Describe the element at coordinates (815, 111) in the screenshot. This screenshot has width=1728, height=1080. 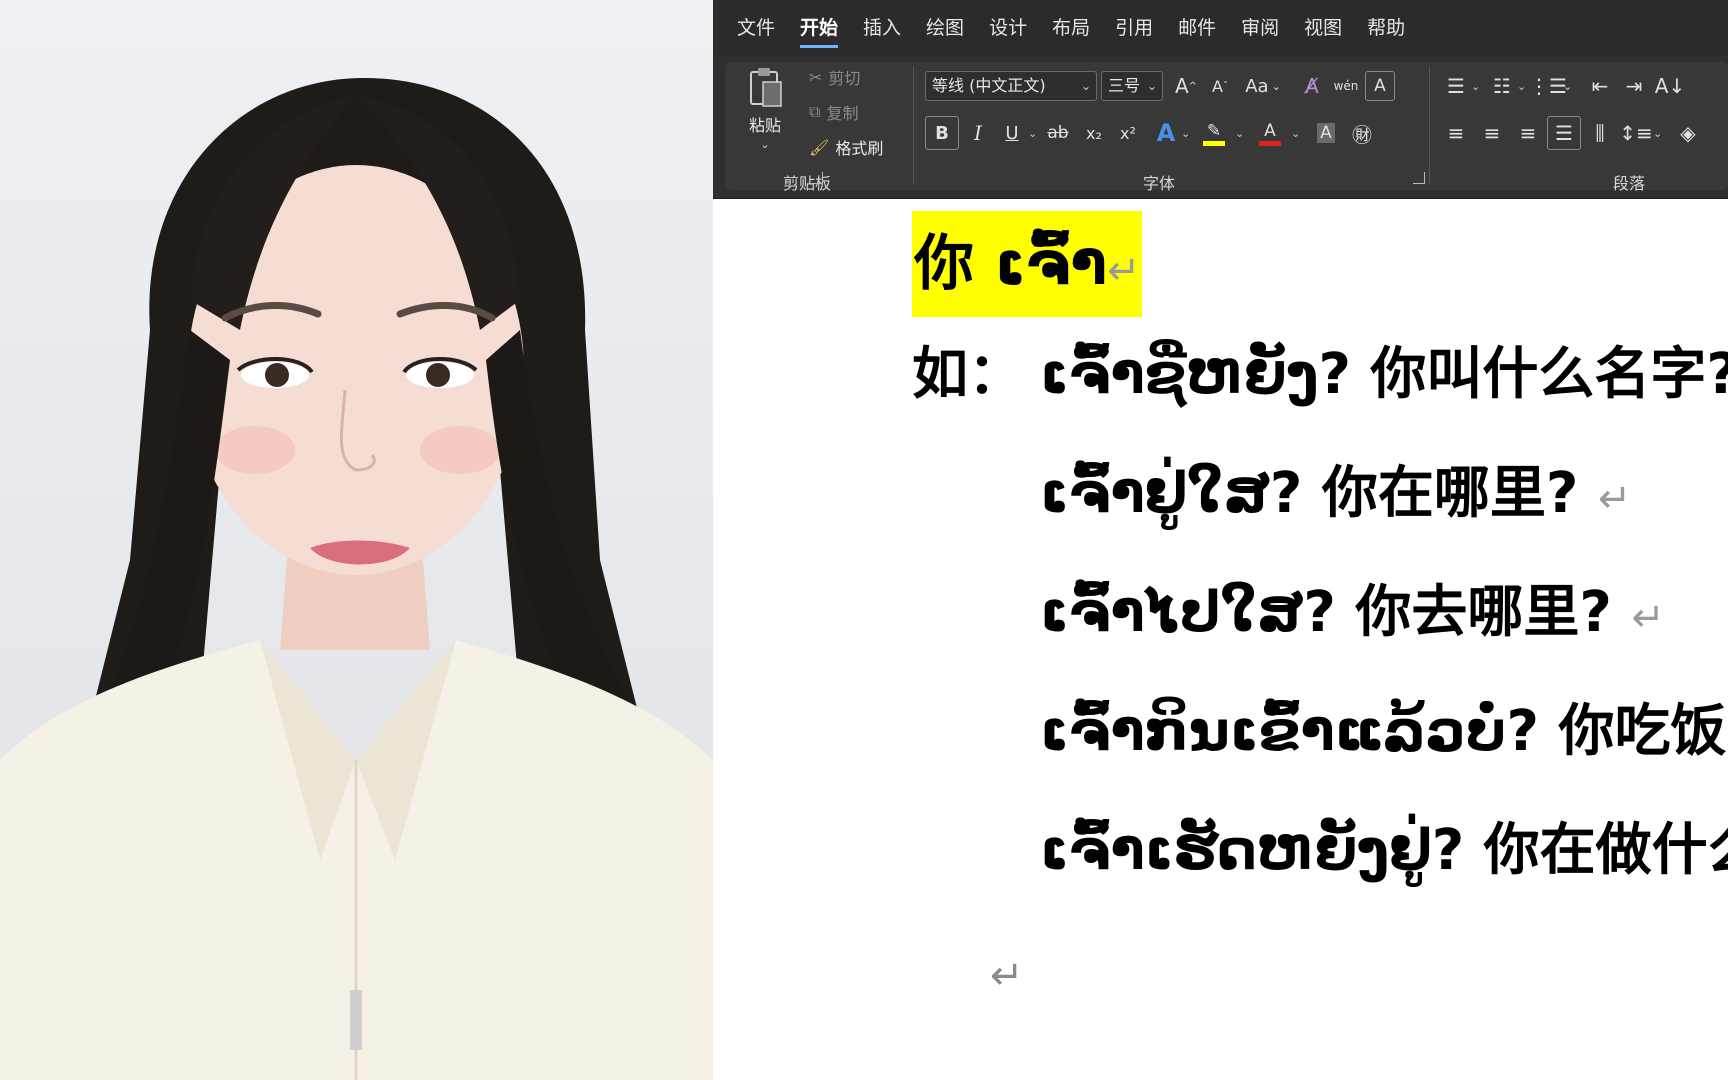
I see `copy-icon: ⧉` at that location.